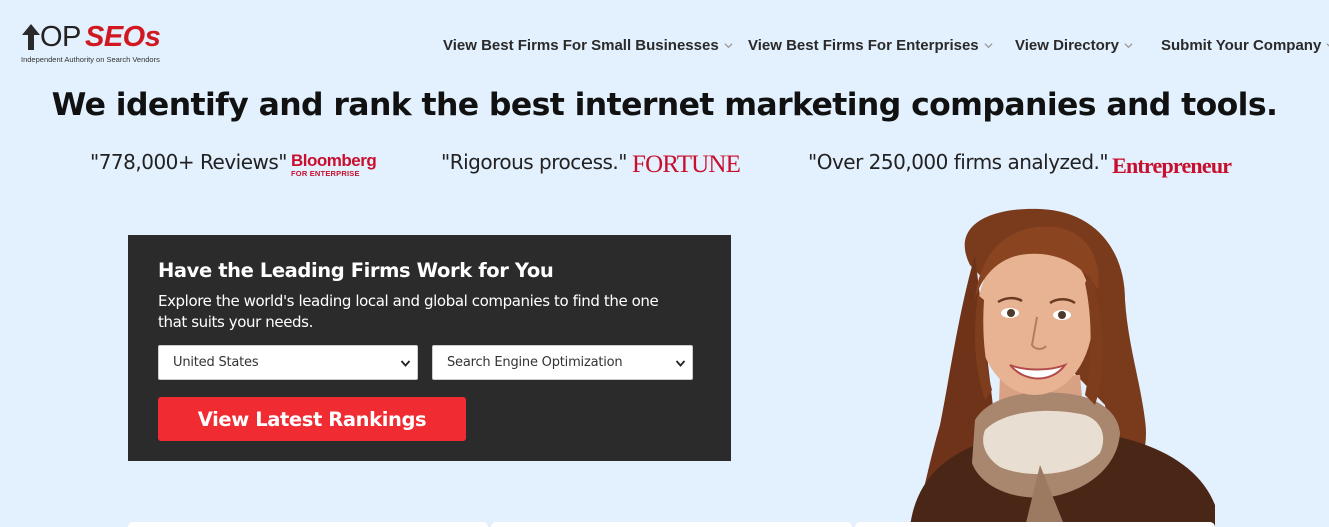 This screenshot has width=1329, height=527. Describe the element at coordinates (123, 37) in the screenshot. I see `logo-seos-text: SEOs` at that location.